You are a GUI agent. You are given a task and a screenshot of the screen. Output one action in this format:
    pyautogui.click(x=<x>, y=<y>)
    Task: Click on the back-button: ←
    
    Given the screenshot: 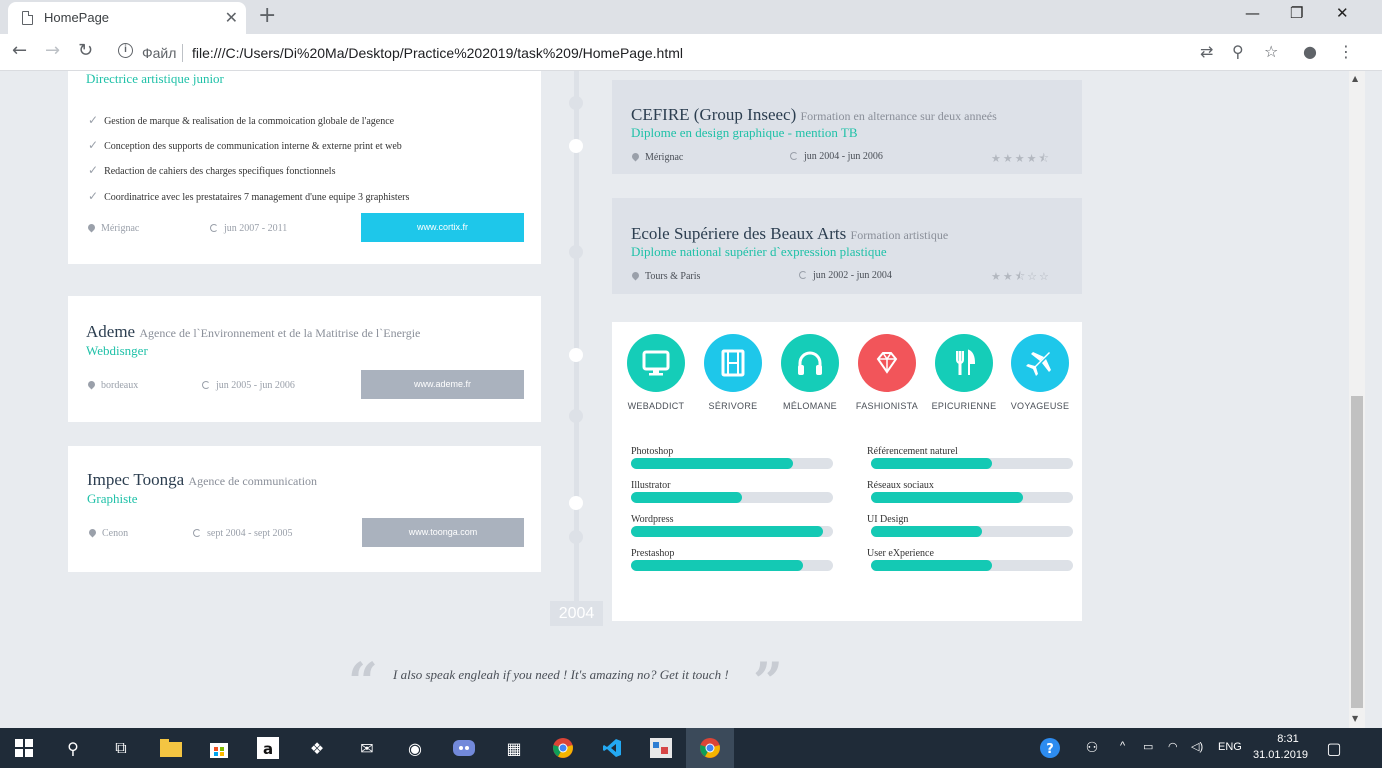 What is the action you would take?
    pyautogui.click(x=19, y=50)
    